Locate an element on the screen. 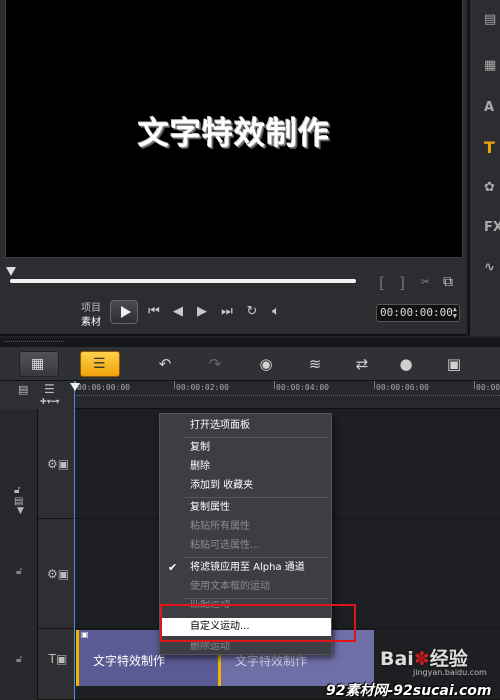 The height and width of the screenshot is (700, 500). next-frame-icon: ▶ is located at coordinates (202, 312).